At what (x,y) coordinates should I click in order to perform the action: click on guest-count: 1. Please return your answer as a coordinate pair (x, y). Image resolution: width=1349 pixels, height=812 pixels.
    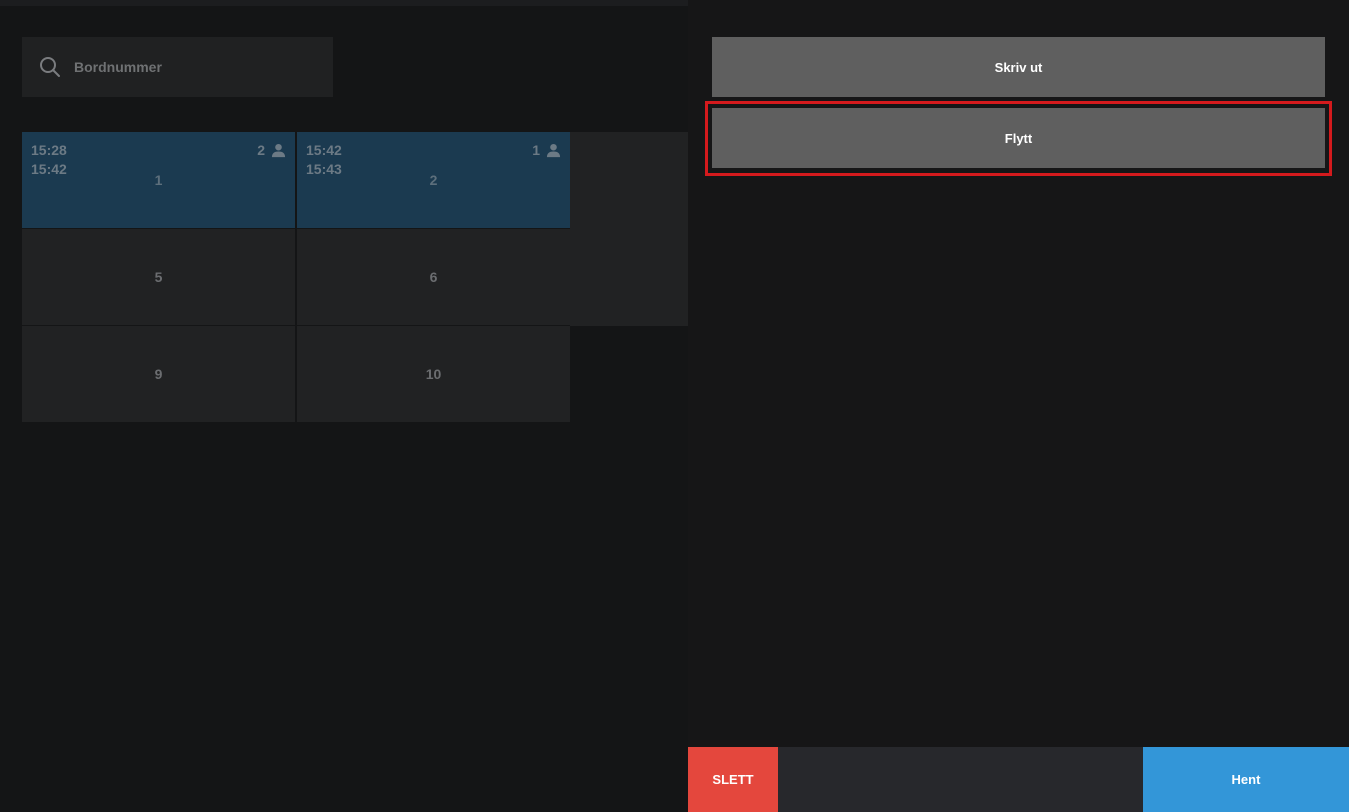
    Looking at the image, I should click on (546, 150).